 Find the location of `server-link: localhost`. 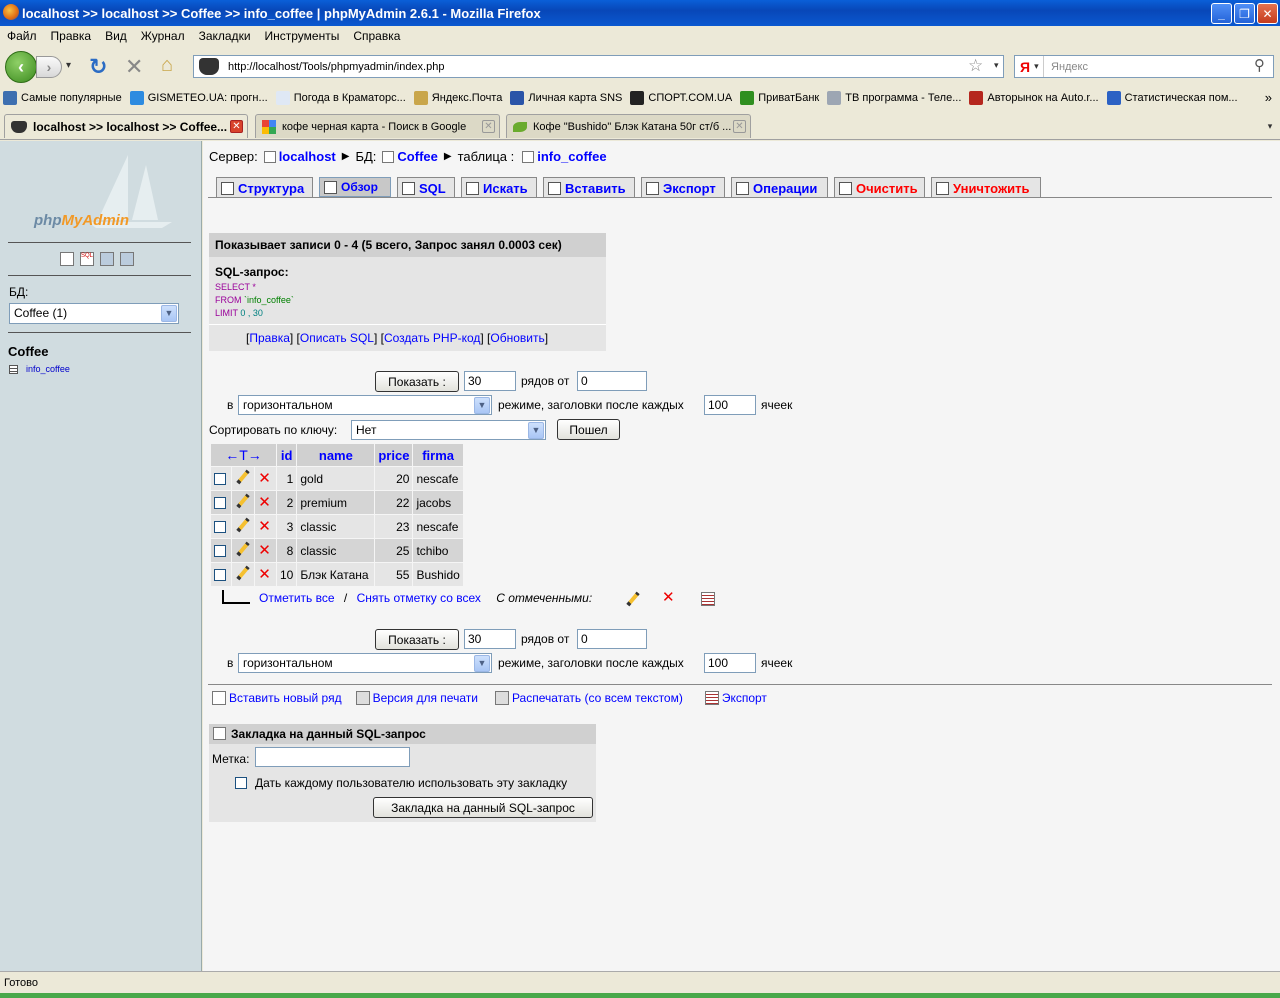

server-link: localhost is located at coordinates (307, 156).